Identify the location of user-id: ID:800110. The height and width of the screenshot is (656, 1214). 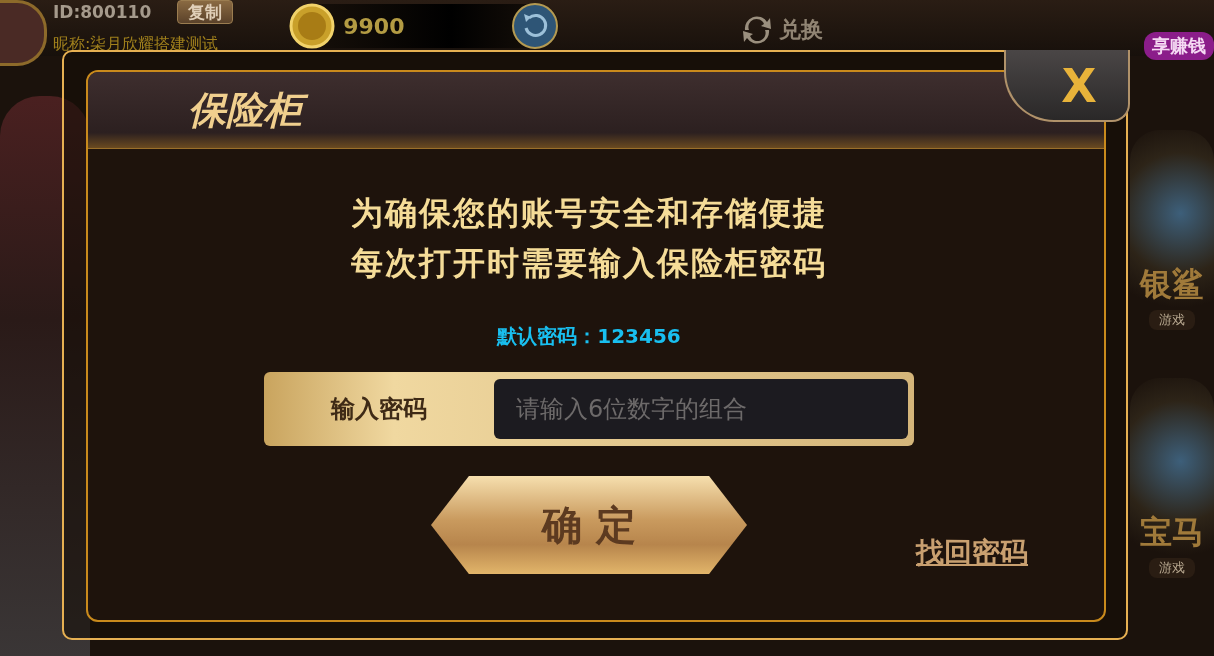
(102, 12).